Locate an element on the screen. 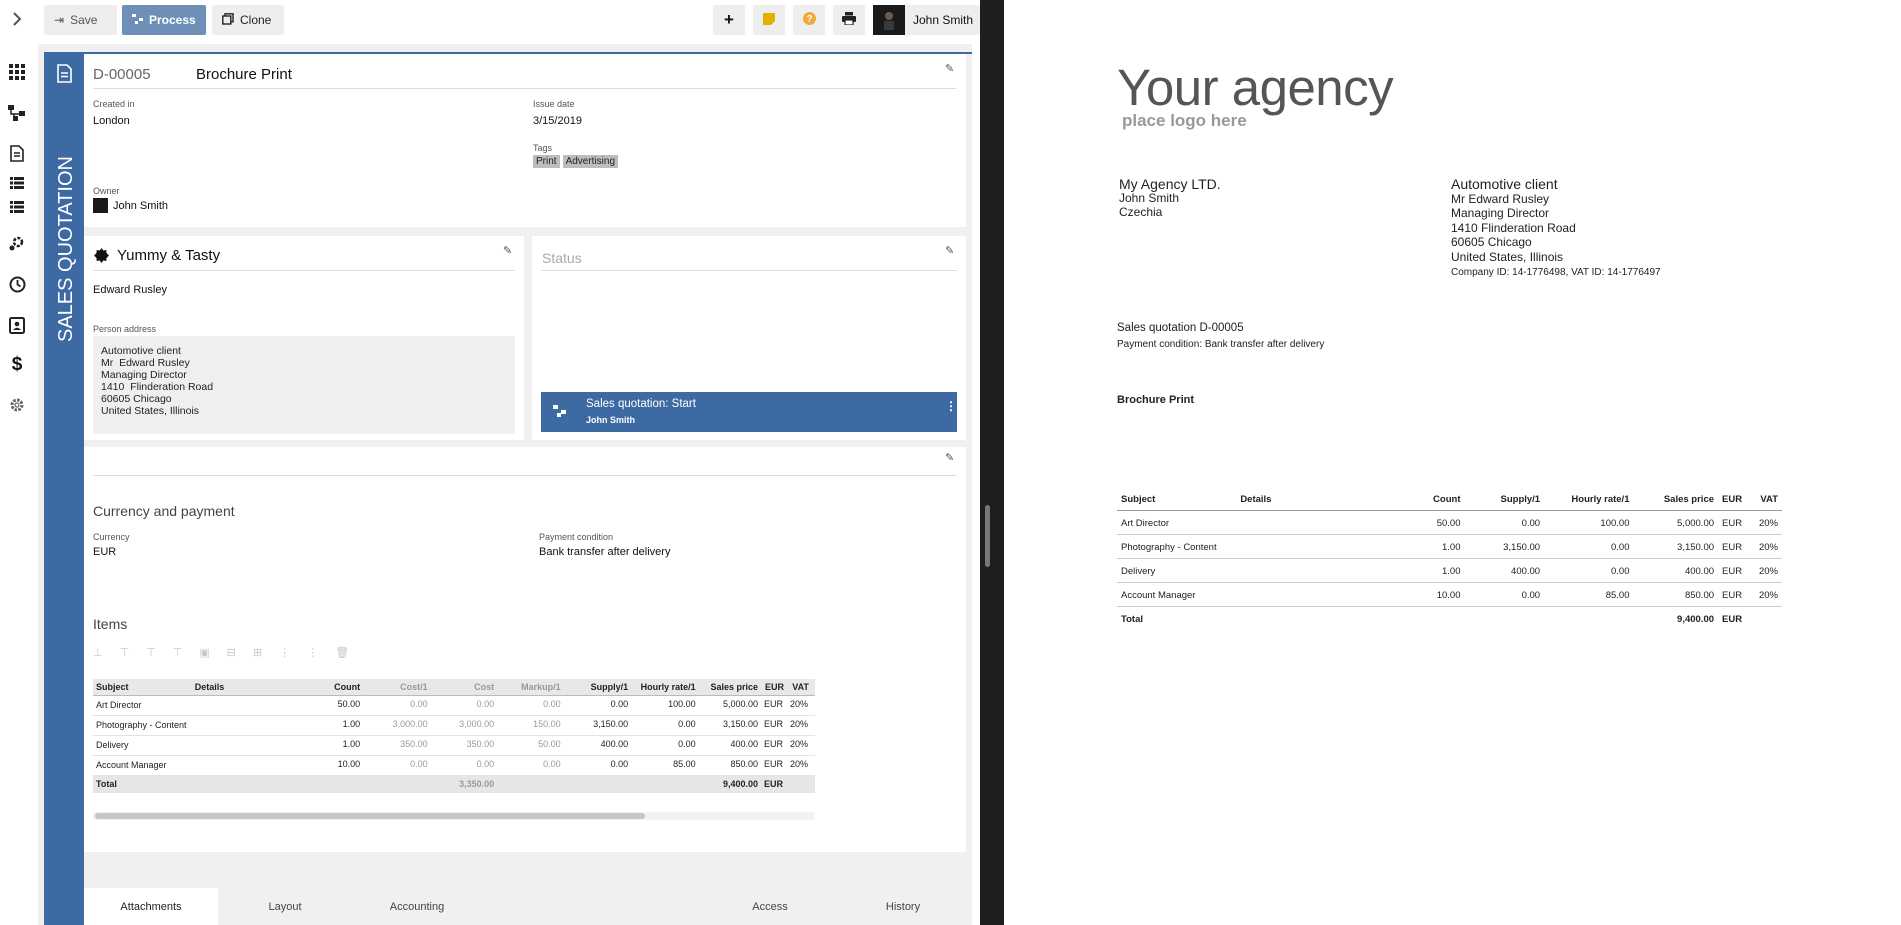  column-header: Sales price is located at coordinates (1676, 499).